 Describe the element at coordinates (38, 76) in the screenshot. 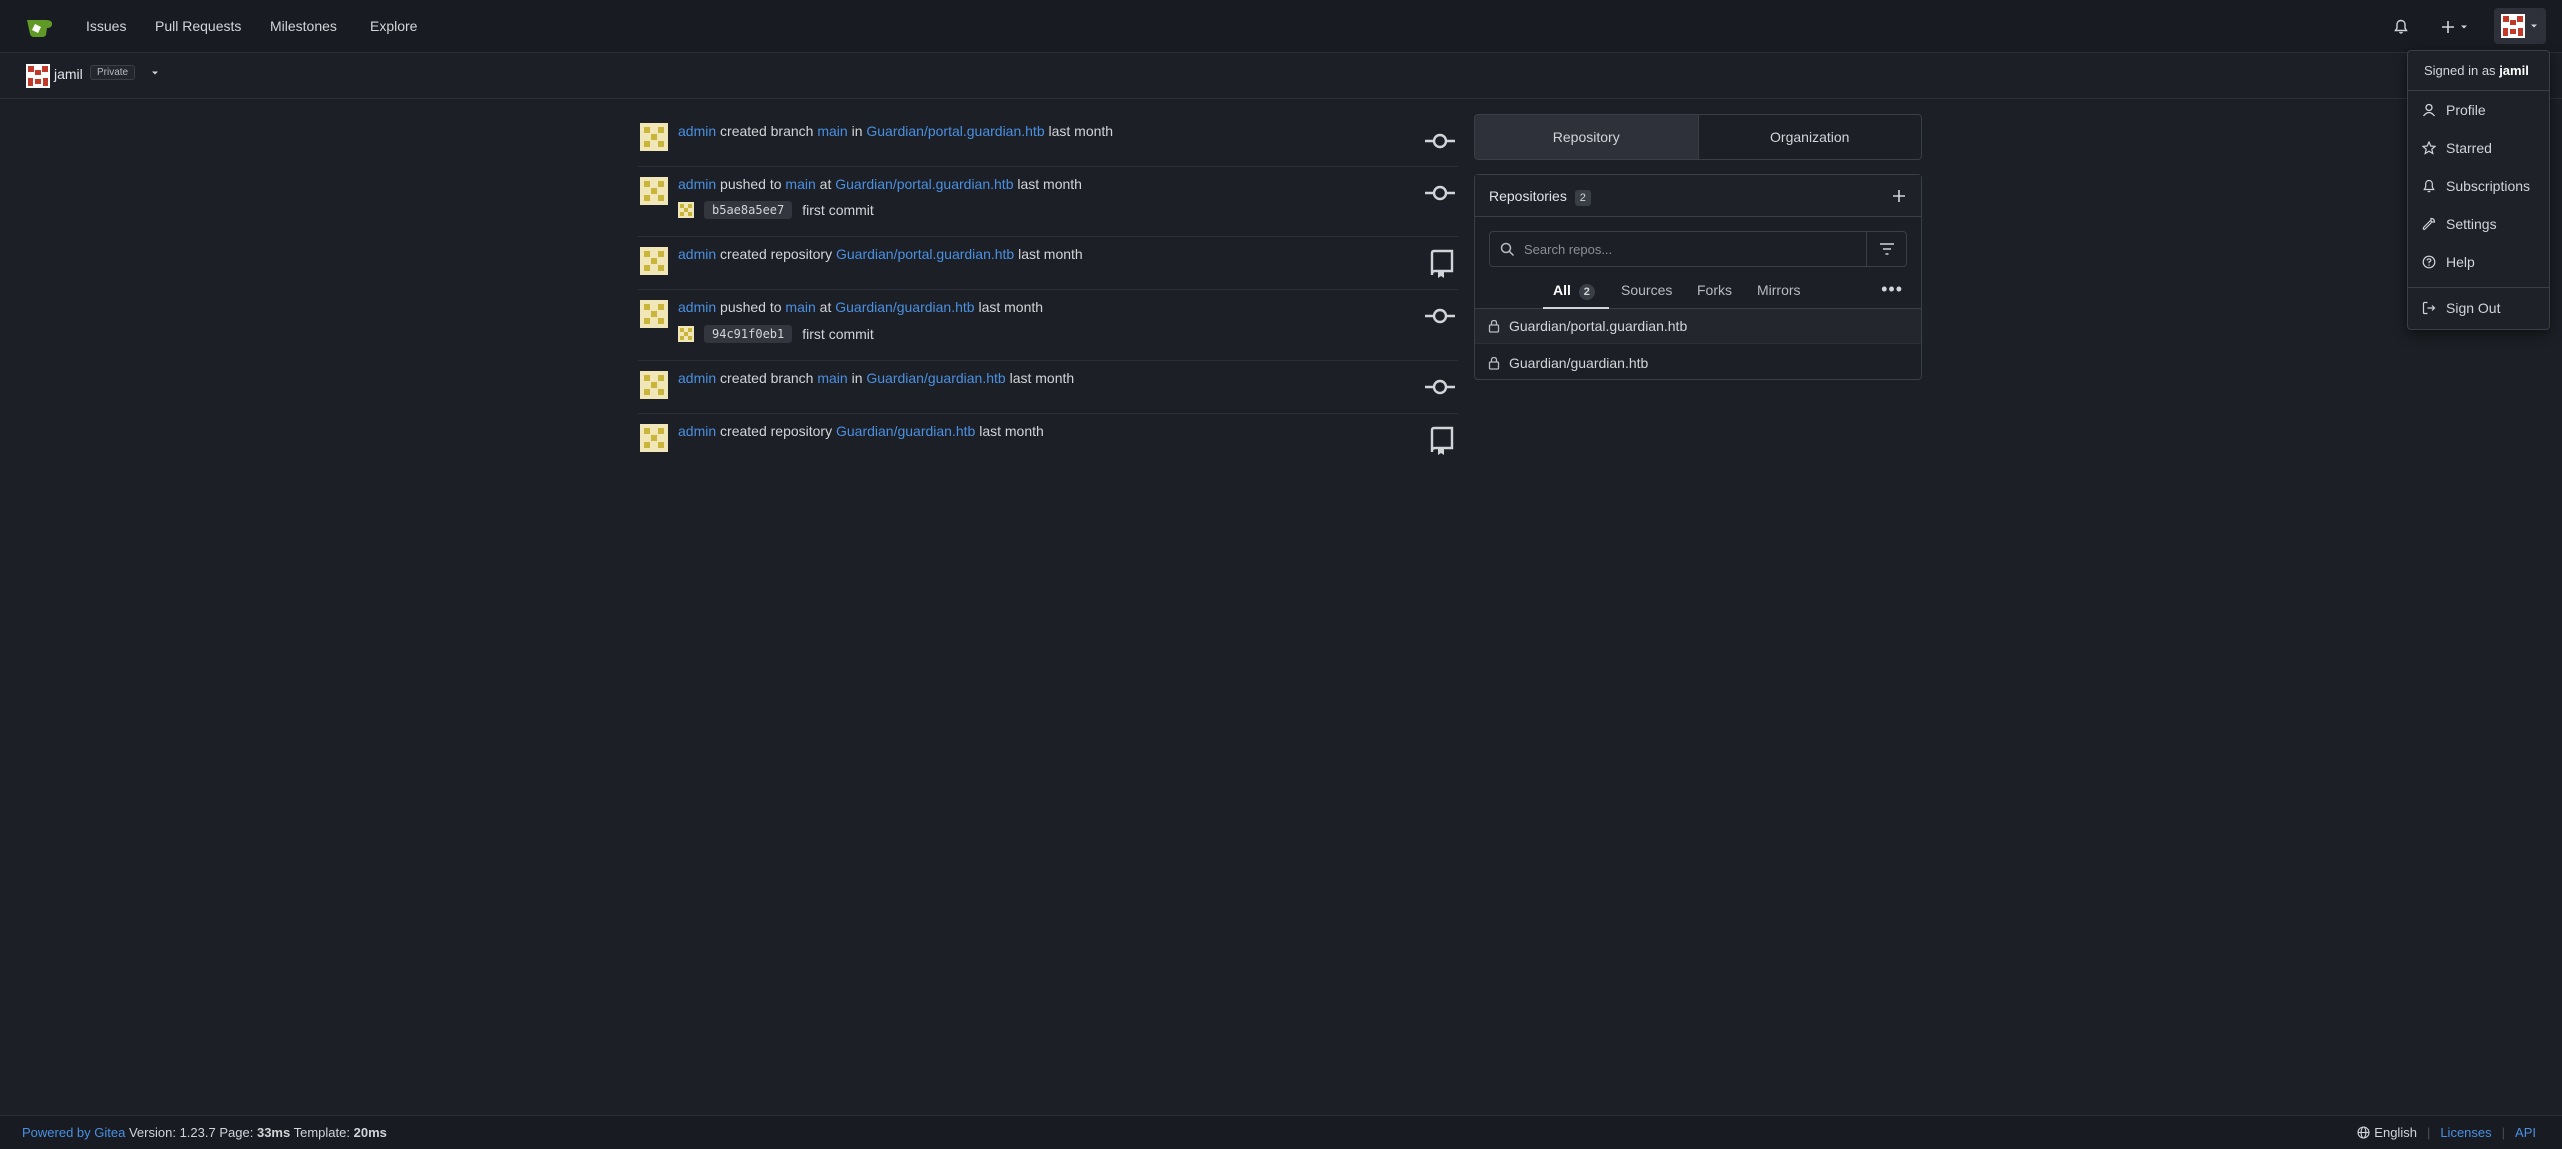

I see `context-avatar` at that location.